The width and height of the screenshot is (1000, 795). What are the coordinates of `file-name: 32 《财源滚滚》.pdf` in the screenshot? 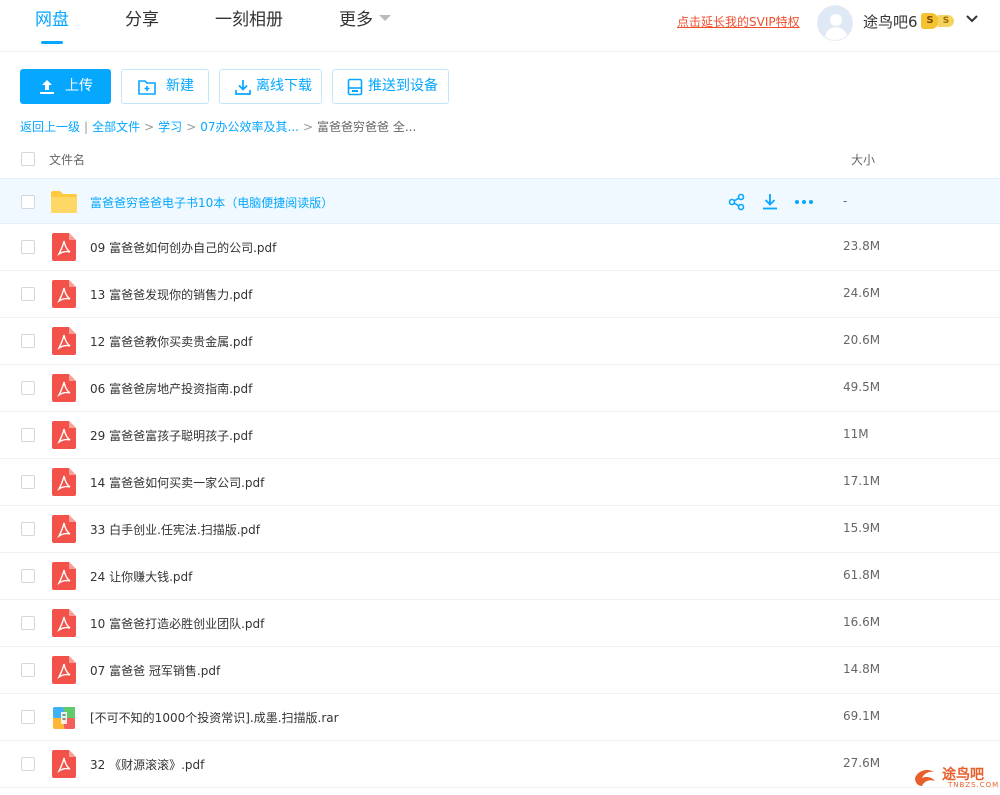 It's located at (147, 764).